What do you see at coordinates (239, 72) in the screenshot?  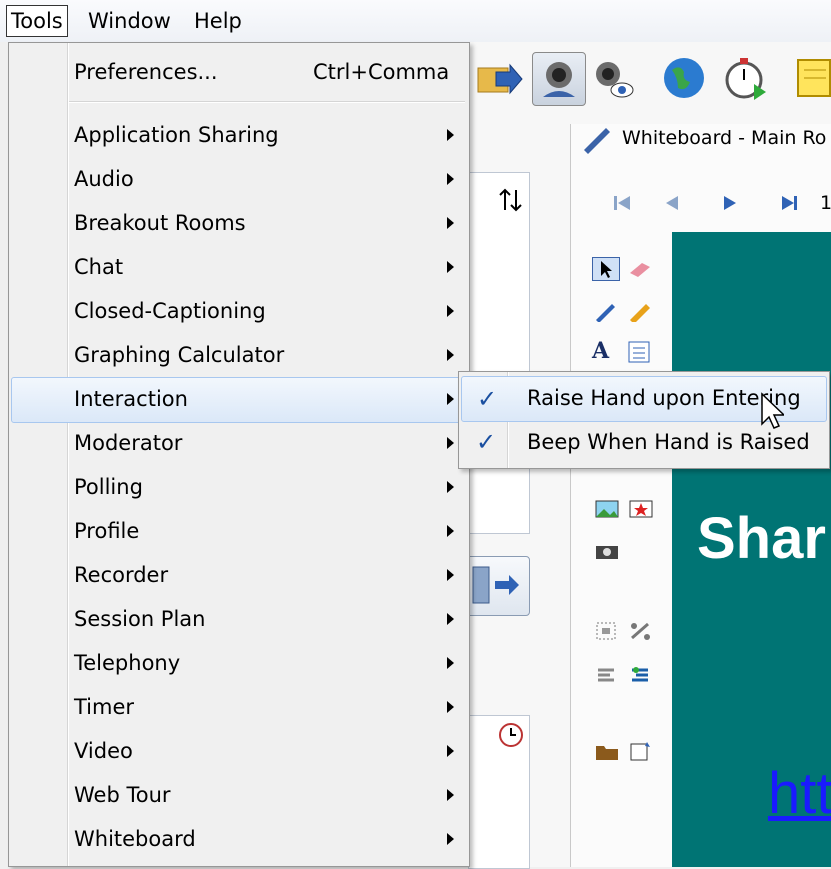 I see `menu-item-preferences: Preferences... Ctrl+Comma` at bounding box center [239, 72].